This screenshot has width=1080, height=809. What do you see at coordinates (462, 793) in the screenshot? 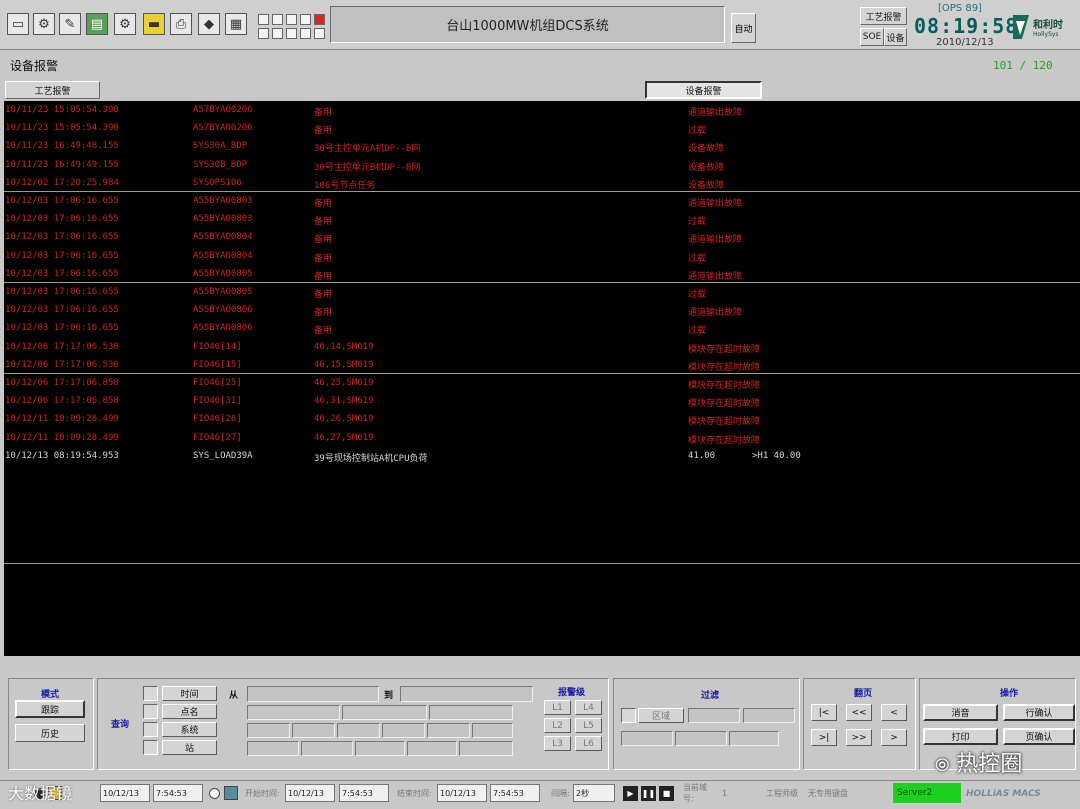
I see `end-date-field: 10/12/13` at bounding box center [462, 793].